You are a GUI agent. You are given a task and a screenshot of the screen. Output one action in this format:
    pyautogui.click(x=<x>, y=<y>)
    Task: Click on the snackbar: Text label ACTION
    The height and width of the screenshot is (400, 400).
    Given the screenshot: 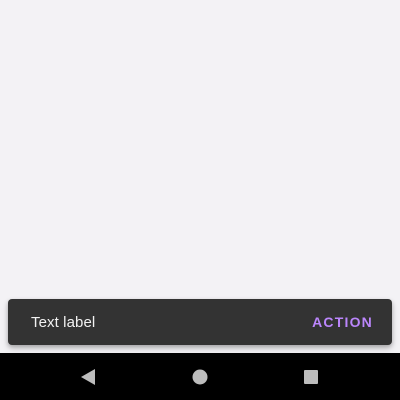 What is the action you would take?
    pyautogui.click(x=200, y=322)
    